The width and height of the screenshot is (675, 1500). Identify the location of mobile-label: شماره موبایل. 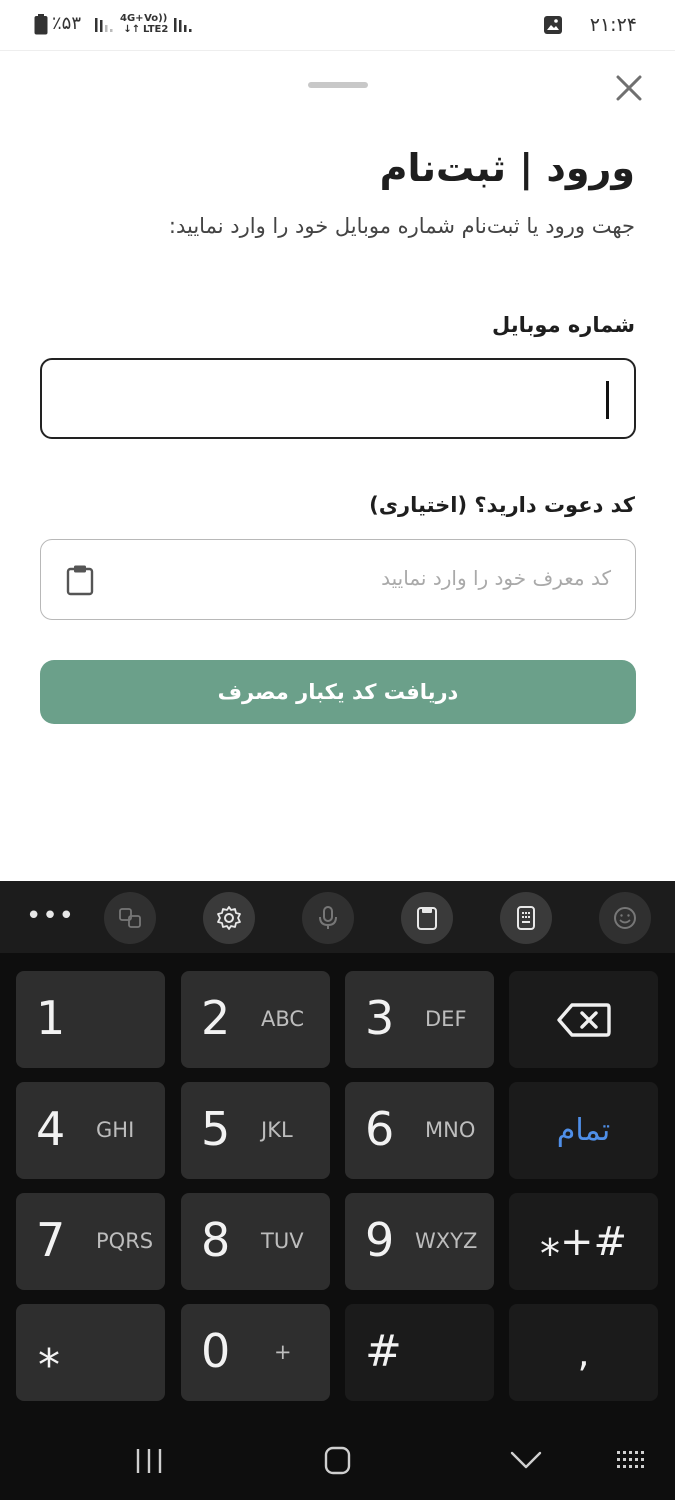
(563, 325).